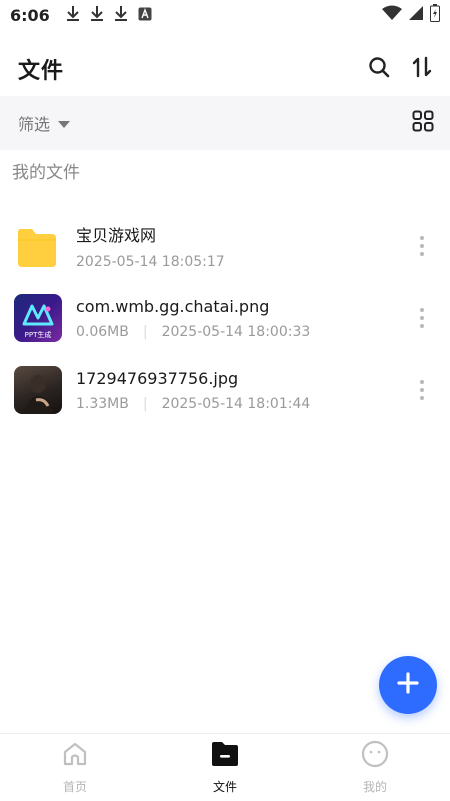 This screenshot has width=450, height=801. I want to click on file-meta: 1.33MB | 2025-05-14 18:01:44, so click(243, 404).